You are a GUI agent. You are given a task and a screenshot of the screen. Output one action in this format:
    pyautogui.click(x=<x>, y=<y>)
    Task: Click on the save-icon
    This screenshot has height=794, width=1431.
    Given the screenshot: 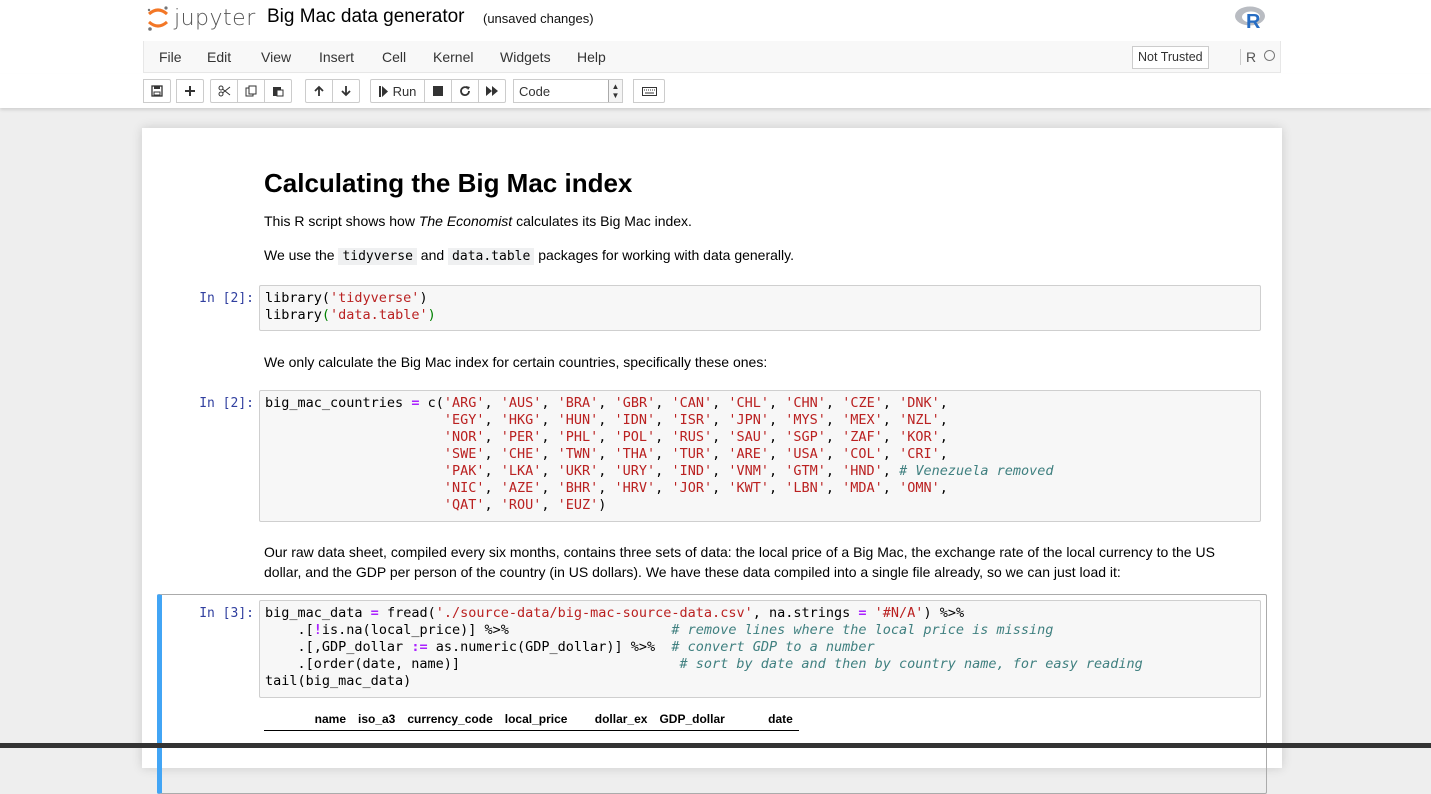 What is the action you would take?
    pyautogui.click(x=157, y=91)
    